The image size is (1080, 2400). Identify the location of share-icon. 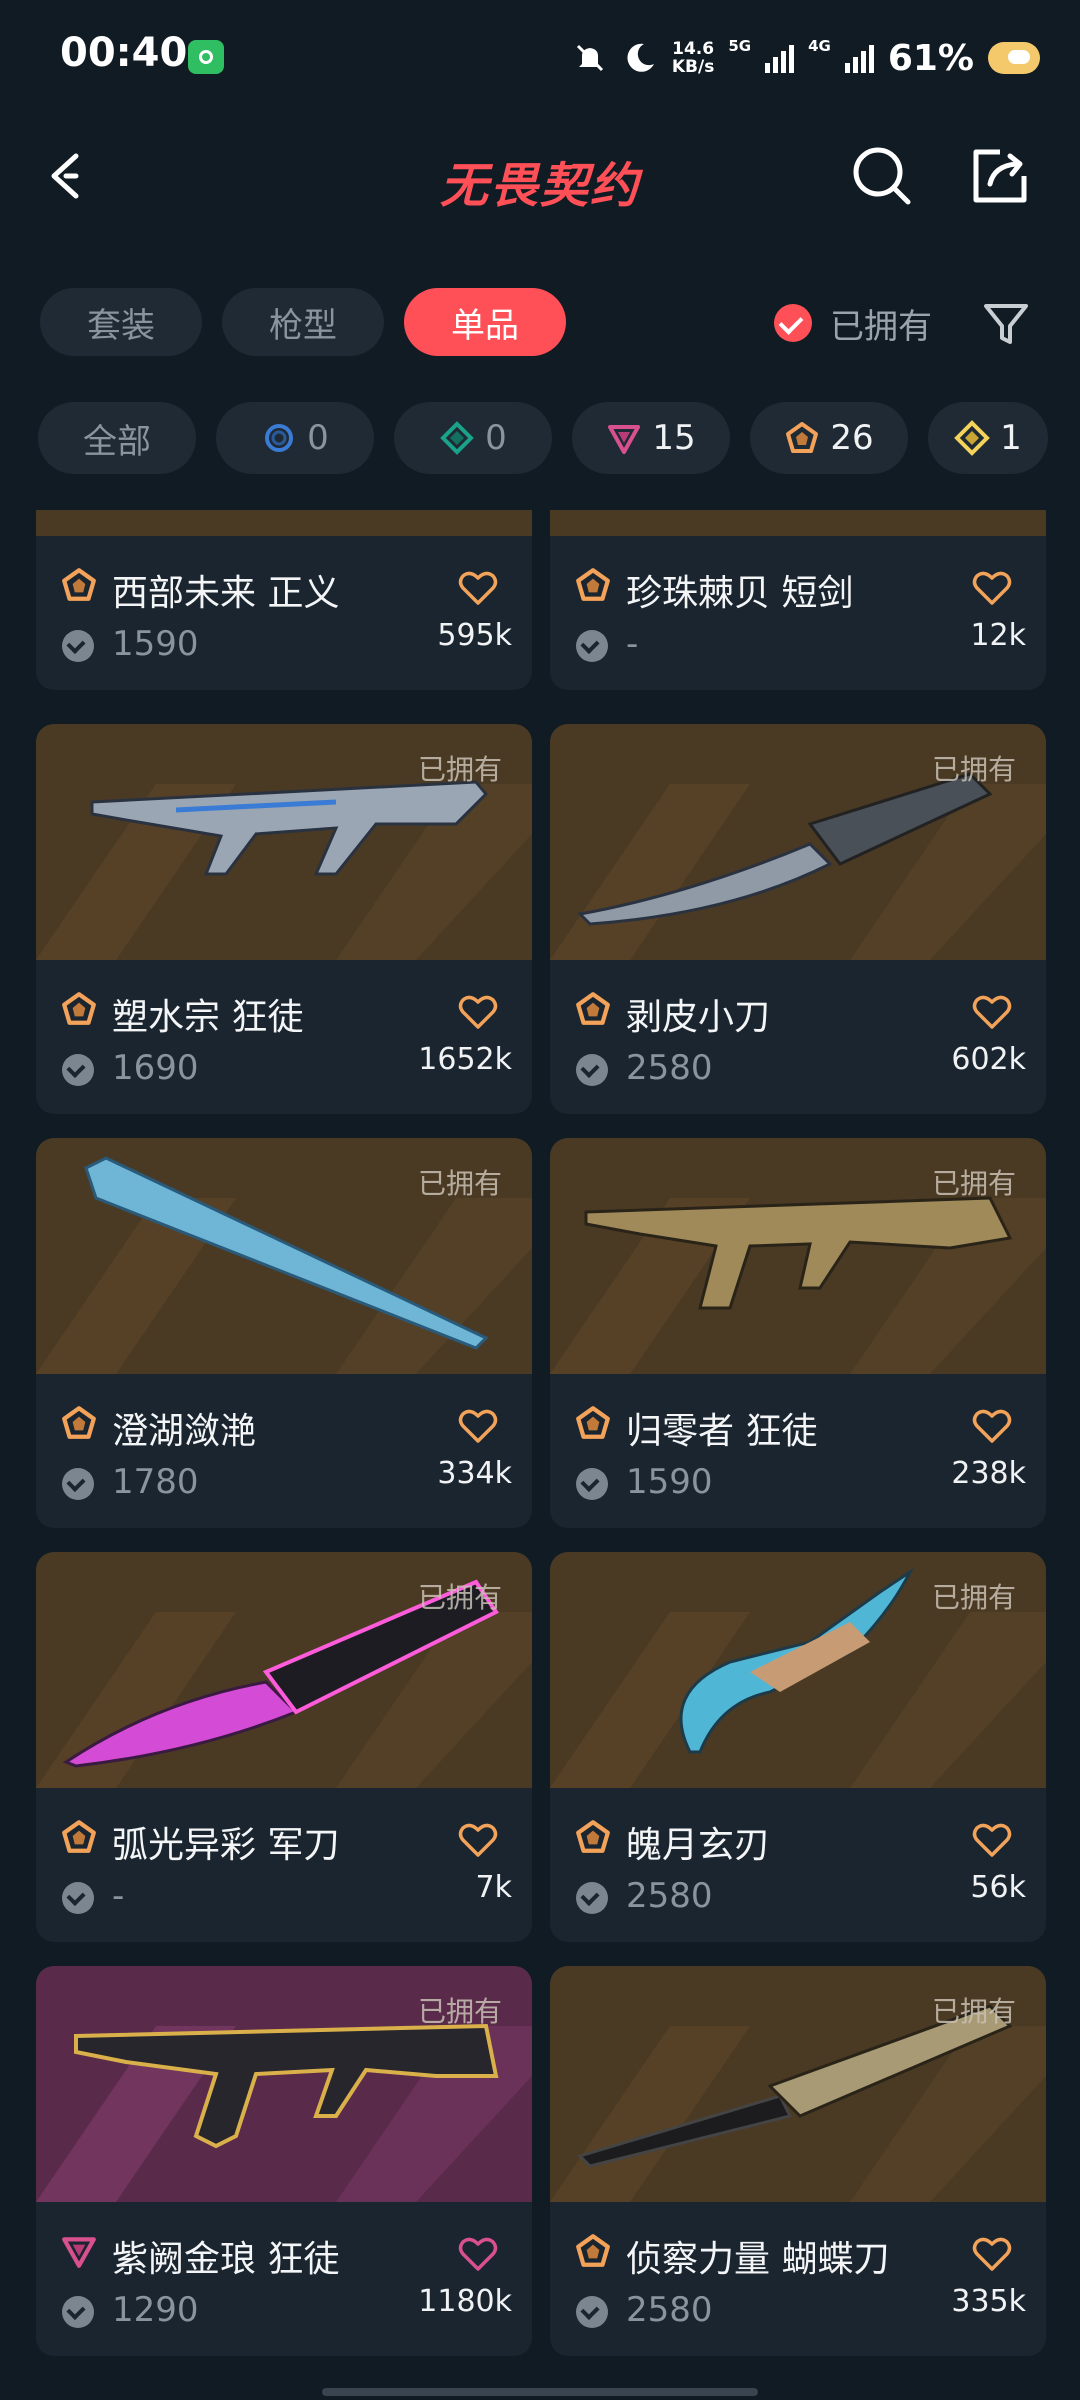
(1000, 176).